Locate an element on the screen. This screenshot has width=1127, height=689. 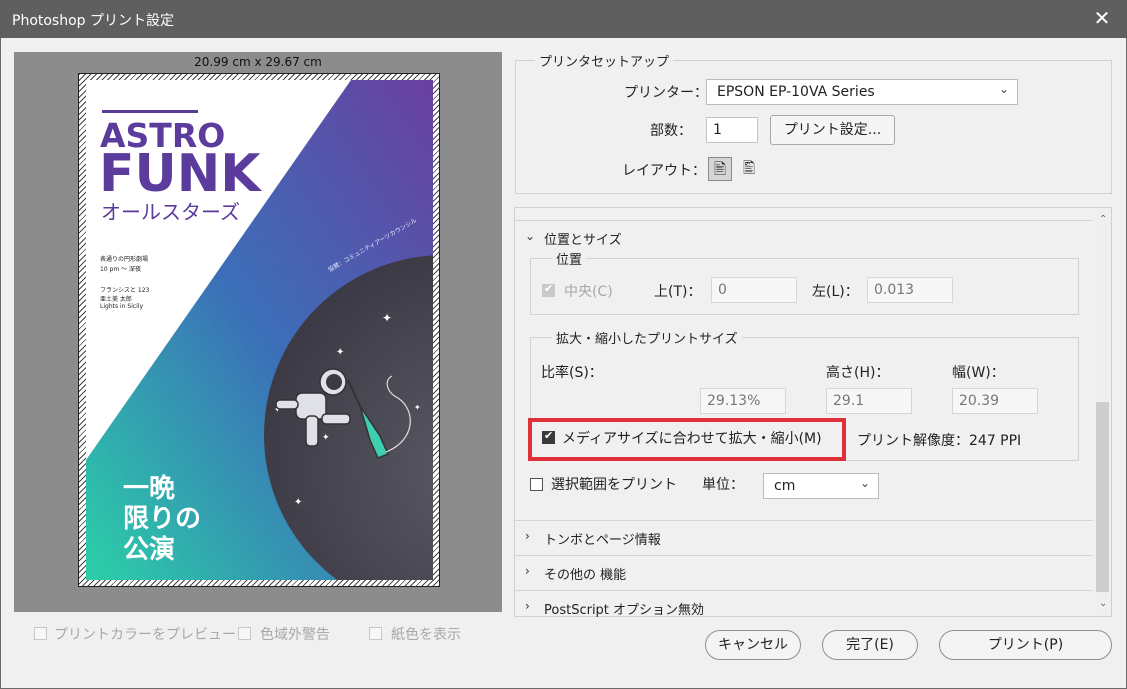
portrait-layout-icon: 🖹 is located at coordinates (720, 169).